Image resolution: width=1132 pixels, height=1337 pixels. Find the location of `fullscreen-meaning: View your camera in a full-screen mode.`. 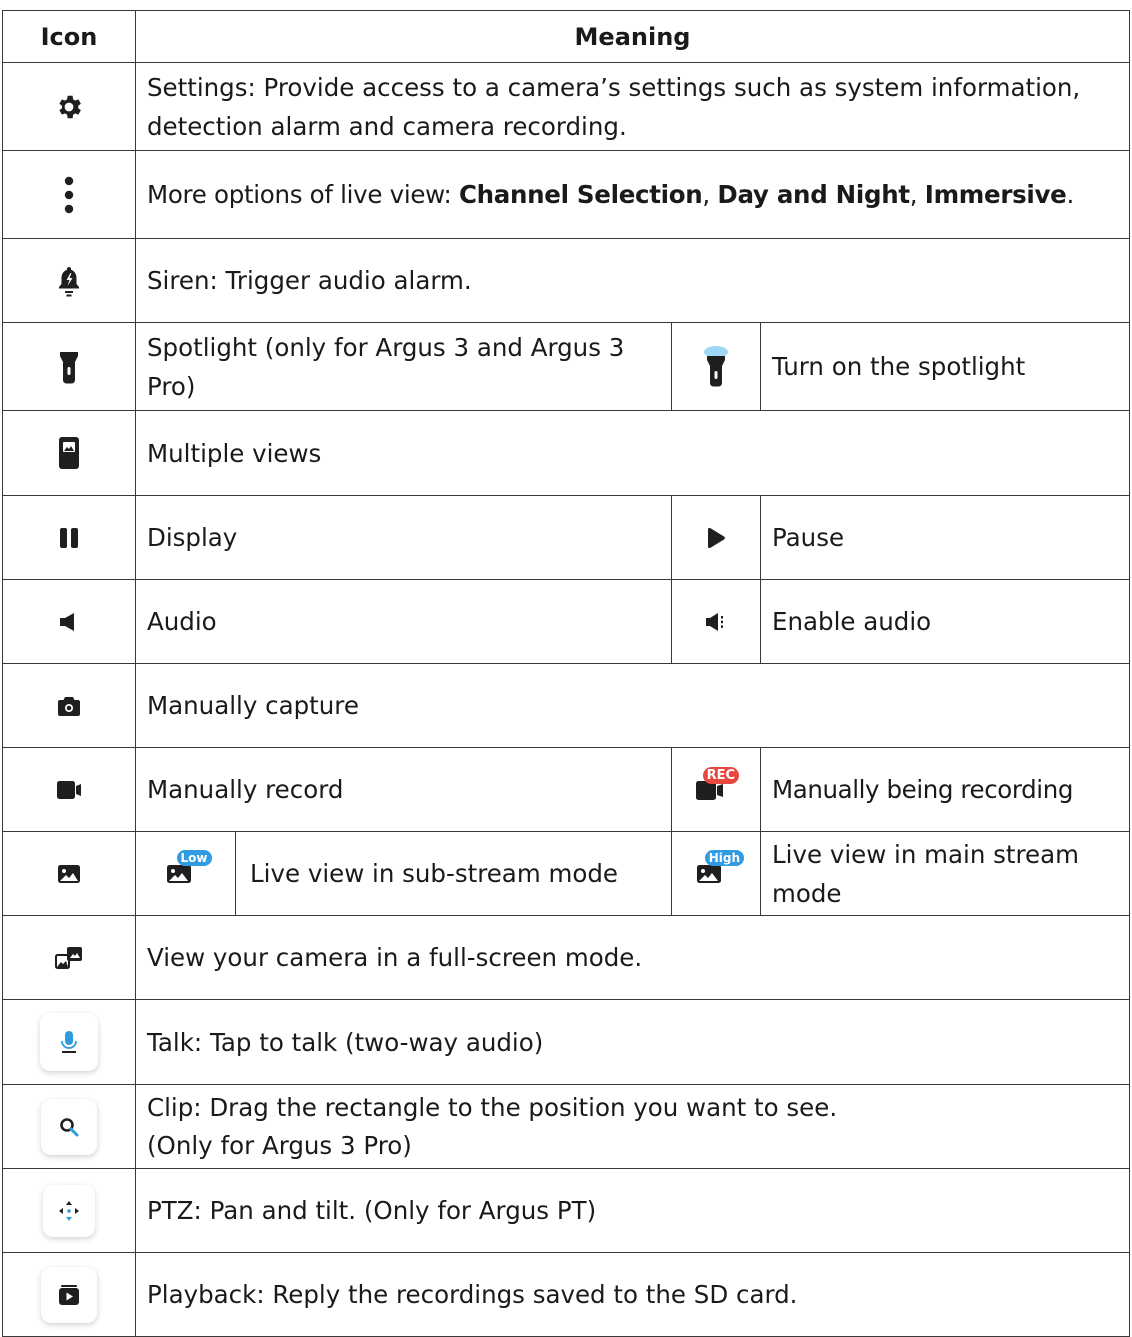

fullscreen-meaning: View your camera in a full-screen mode. is located at coordinates (632, 957).